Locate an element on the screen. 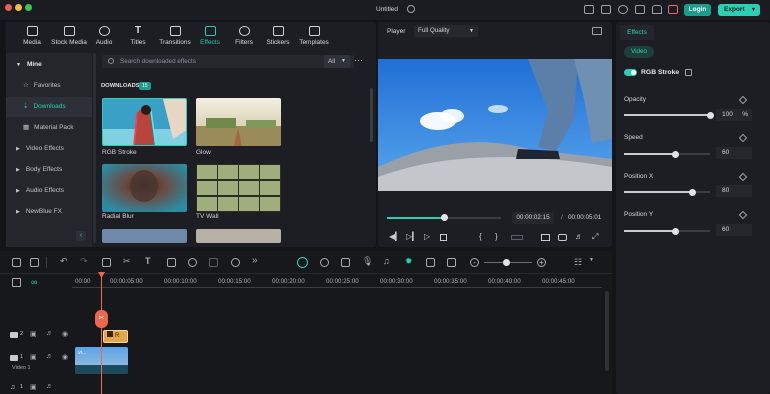 This screenshot has width=770, height=394. opacity-slider is located at coordinates (669, 115).